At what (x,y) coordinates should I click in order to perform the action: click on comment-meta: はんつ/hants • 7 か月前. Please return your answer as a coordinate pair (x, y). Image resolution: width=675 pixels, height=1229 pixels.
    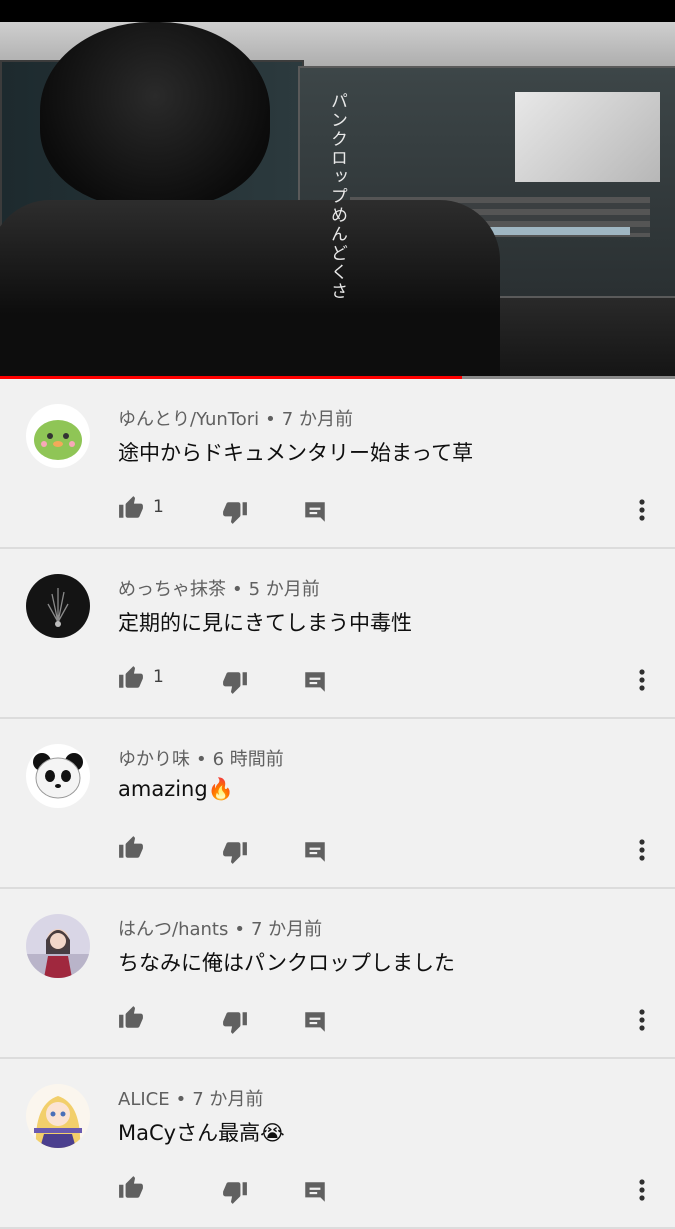
    Looking at the image, I should click on (220, 929).